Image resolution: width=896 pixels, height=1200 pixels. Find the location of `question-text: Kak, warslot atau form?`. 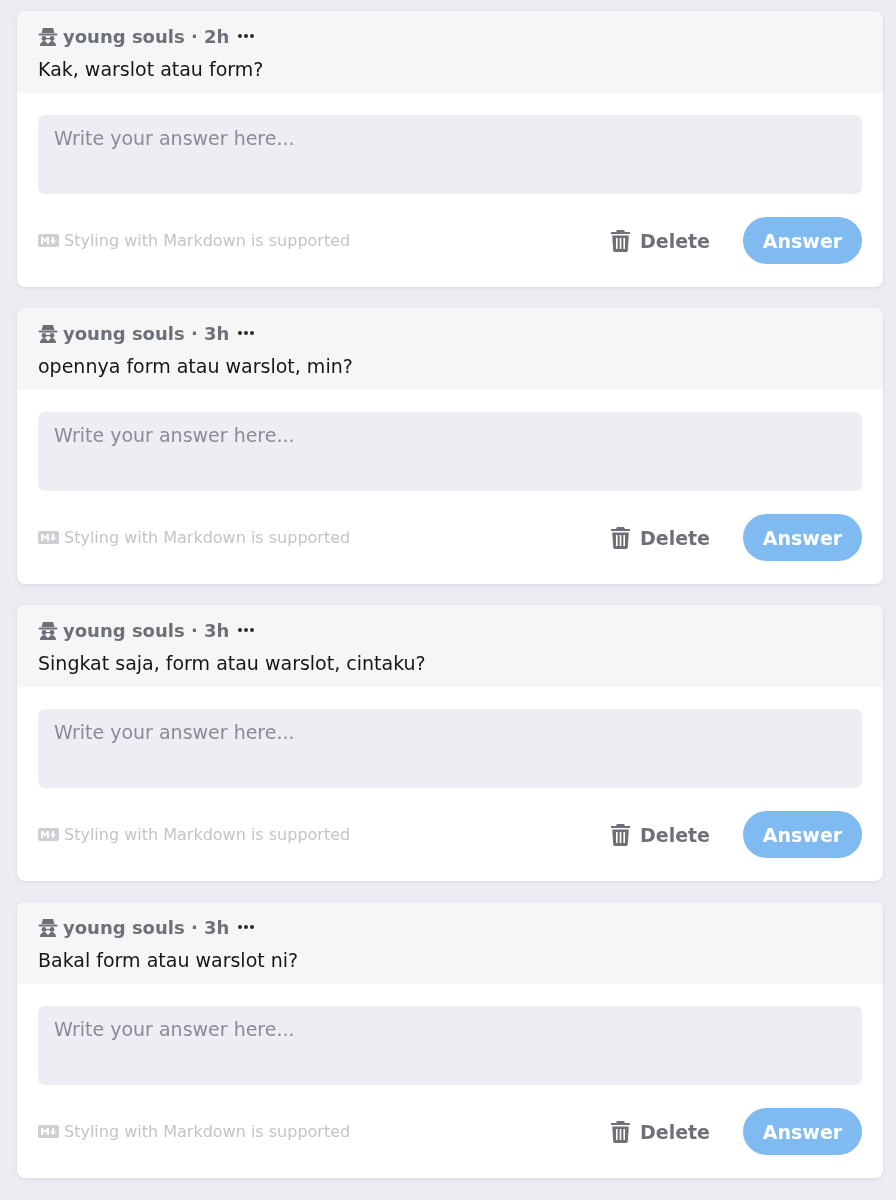

question-text: Kak, warslot atau form? is located at coordinates (151, 69).